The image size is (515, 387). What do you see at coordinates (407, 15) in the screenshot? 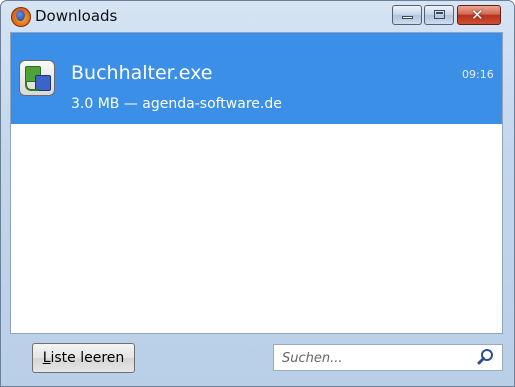
I see `minimize-button` at bounding box center [407, 15].